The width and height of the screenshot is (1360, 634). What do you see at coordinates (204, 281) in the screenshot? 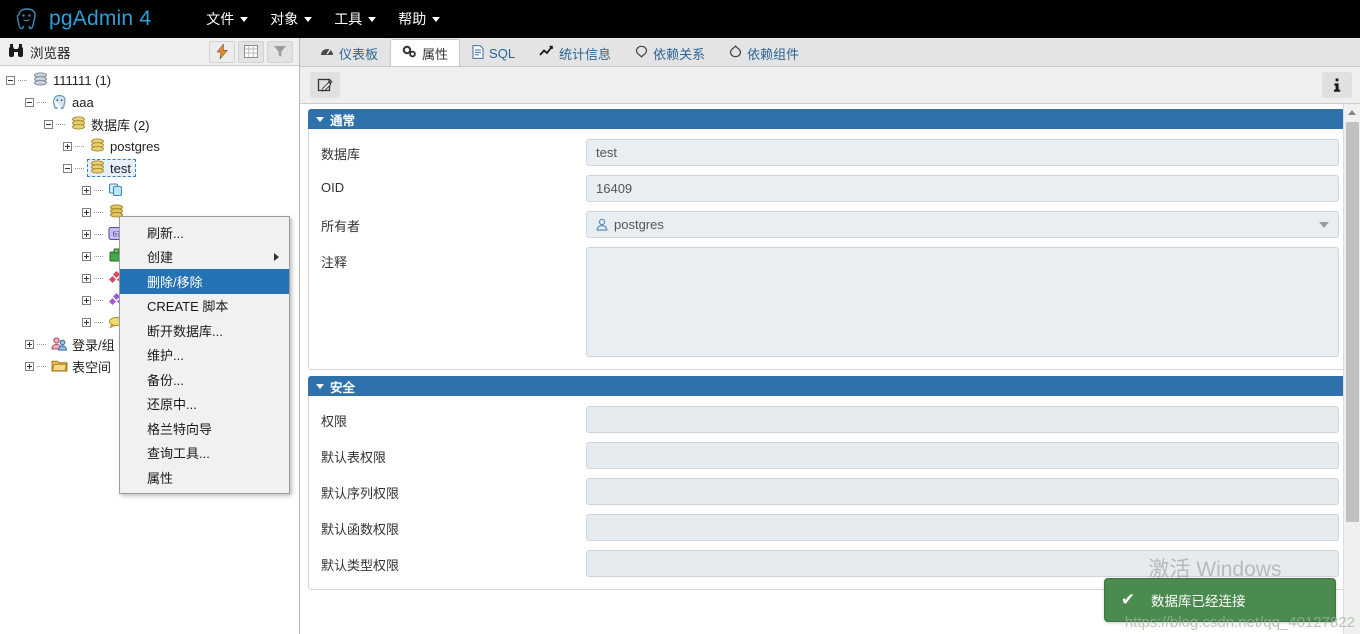
I see `ctx-delete-drop: 删除/移除` at bounding box center [204, 281].